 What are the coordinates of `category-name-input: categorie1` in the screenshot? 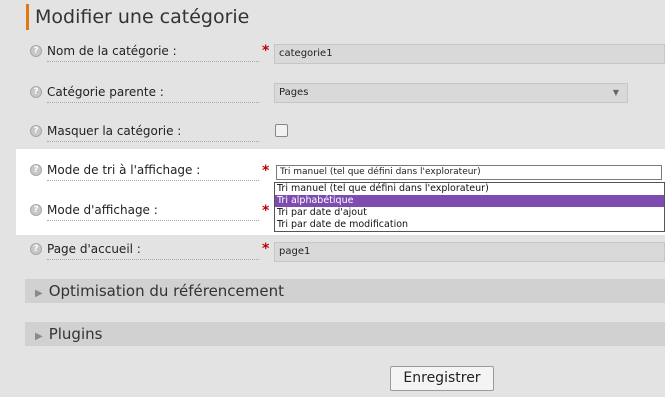 It's located at (469, 54).